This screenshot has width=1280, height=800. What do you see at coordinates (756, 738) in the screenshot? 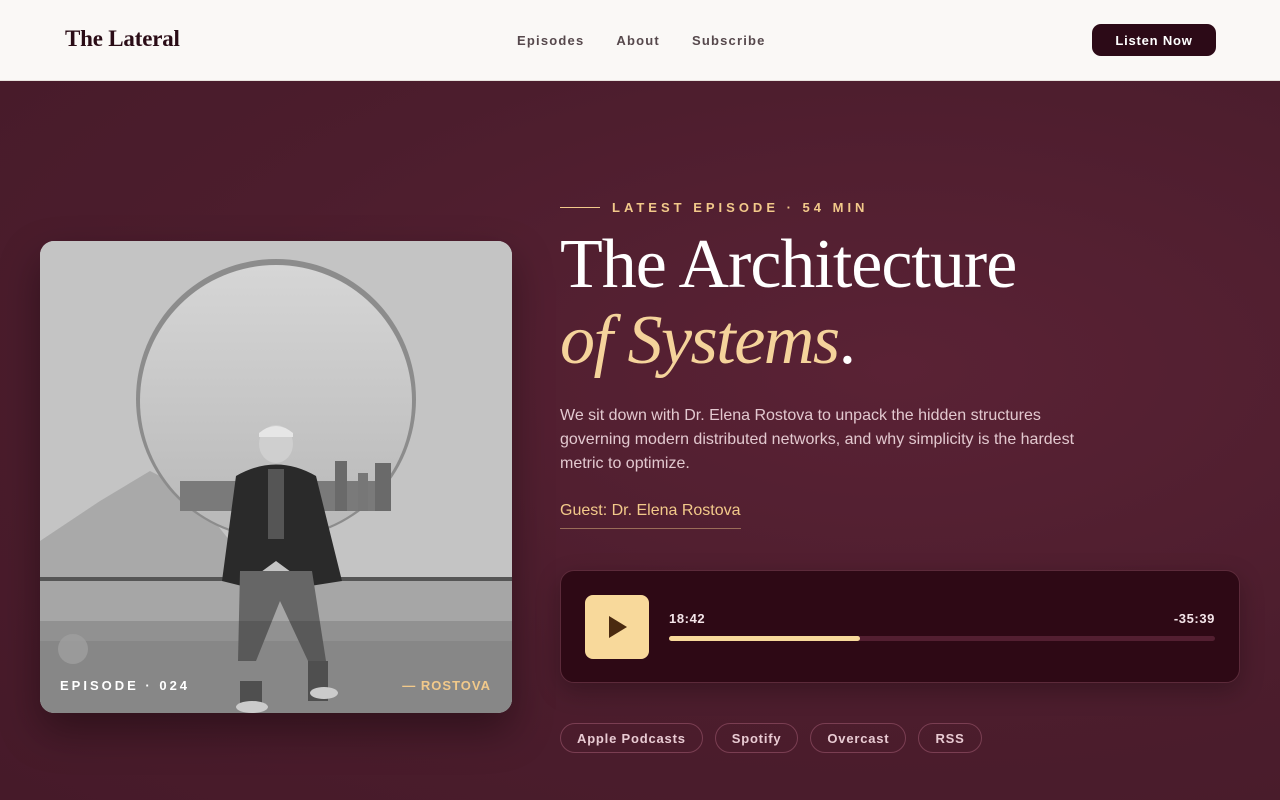
I see `platform-spotify: Spotify` at bounding box center [756, 738].